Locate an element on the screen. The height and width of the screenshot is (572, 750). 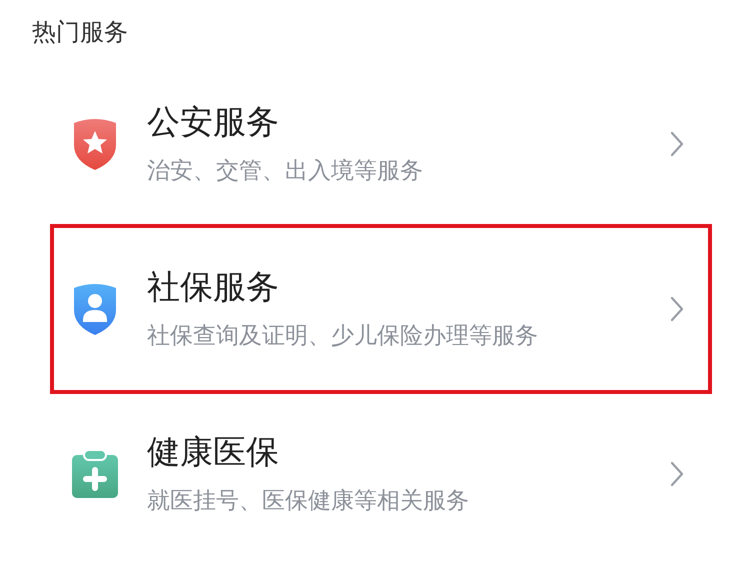
section-title: 热门服务 is located at coordinates (80, 32).